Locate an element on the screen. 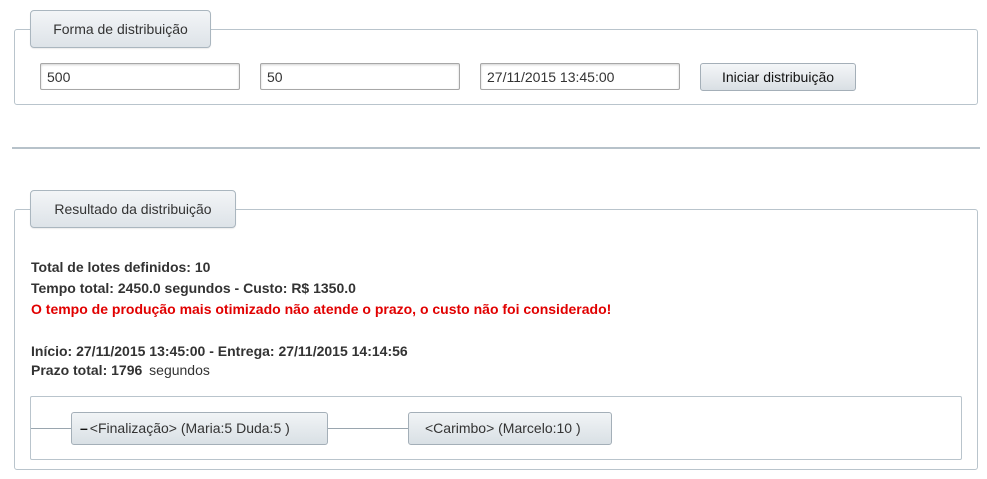  distribution-form-legend: Forma de distribuição is located at coordinates (120, 29).